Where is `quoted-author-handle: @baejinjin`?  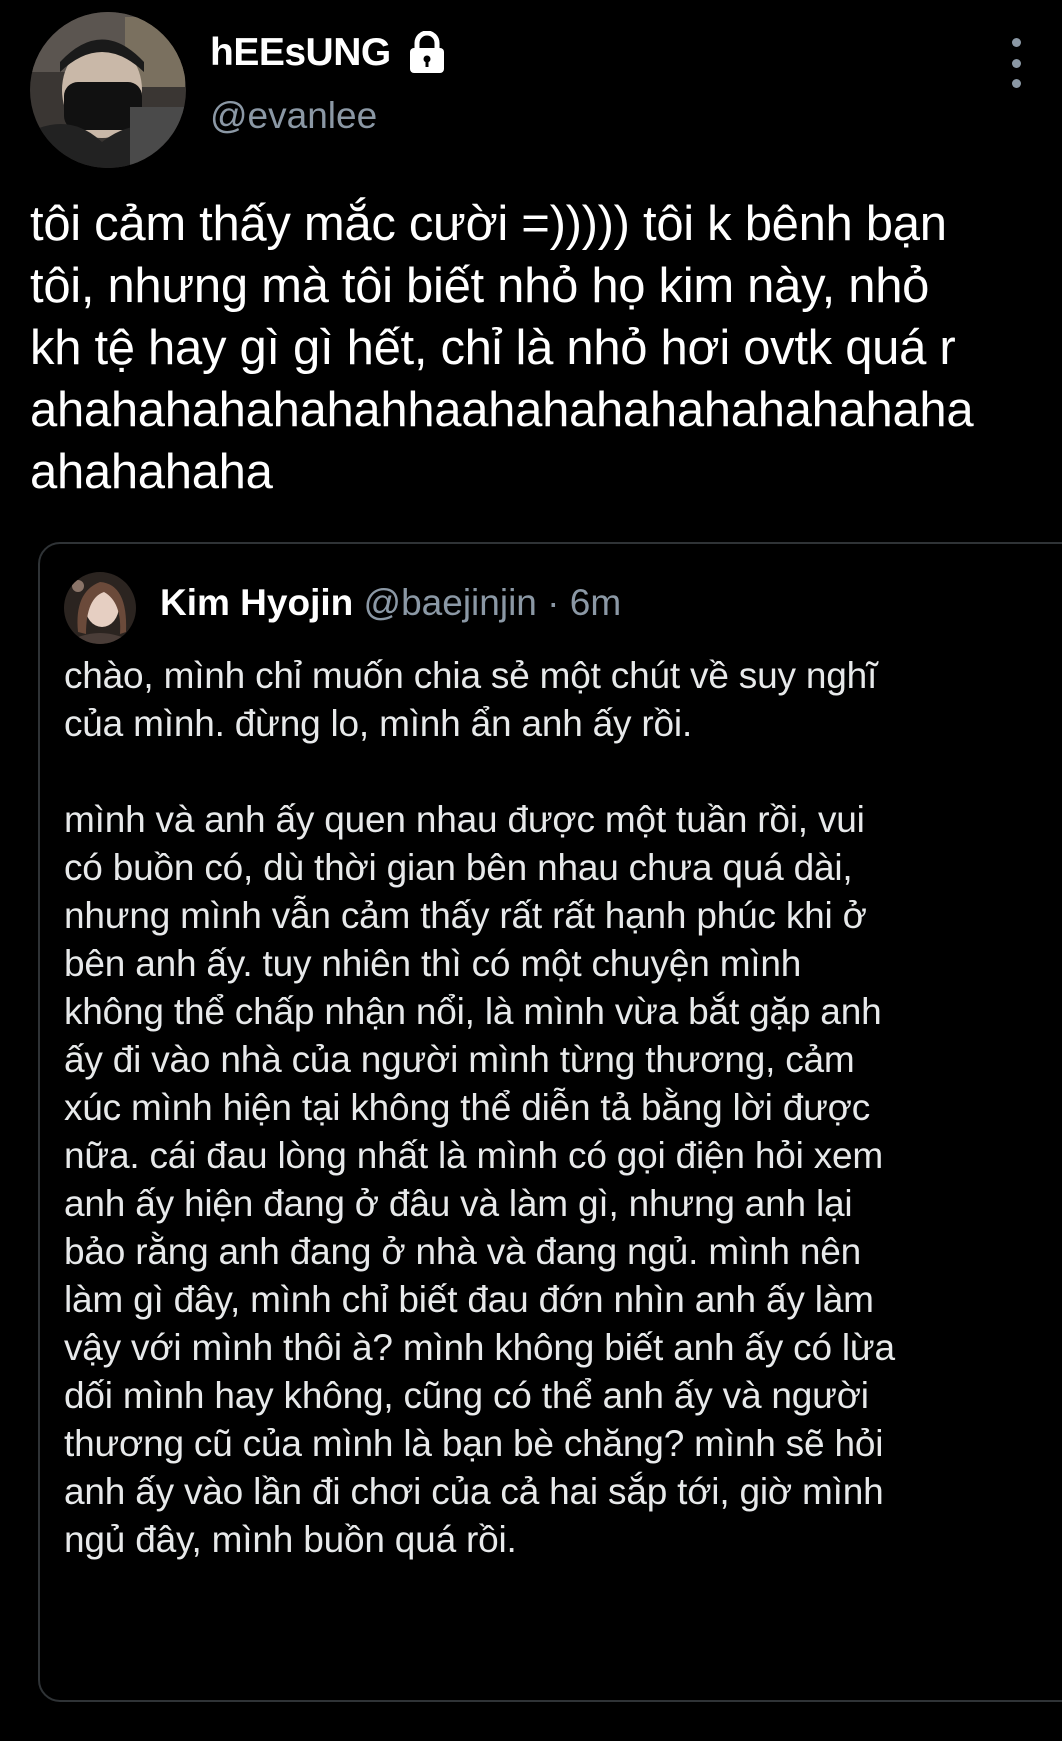 quoted-author-handle: @baejinjin is located at coordinates (450, 602).